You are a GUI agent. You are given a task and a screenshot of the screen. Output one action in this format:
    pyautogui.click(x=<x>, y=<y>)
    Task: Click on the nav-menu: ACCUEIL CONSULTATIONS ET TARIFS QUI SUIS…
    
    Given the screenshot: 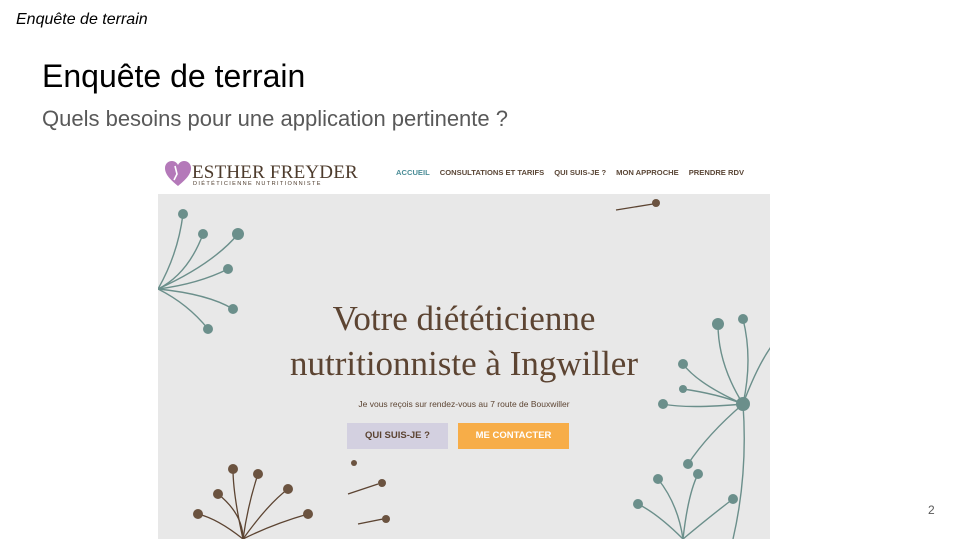 What is the action you would take?
    pyautogui.click(x=570, y=172)
    